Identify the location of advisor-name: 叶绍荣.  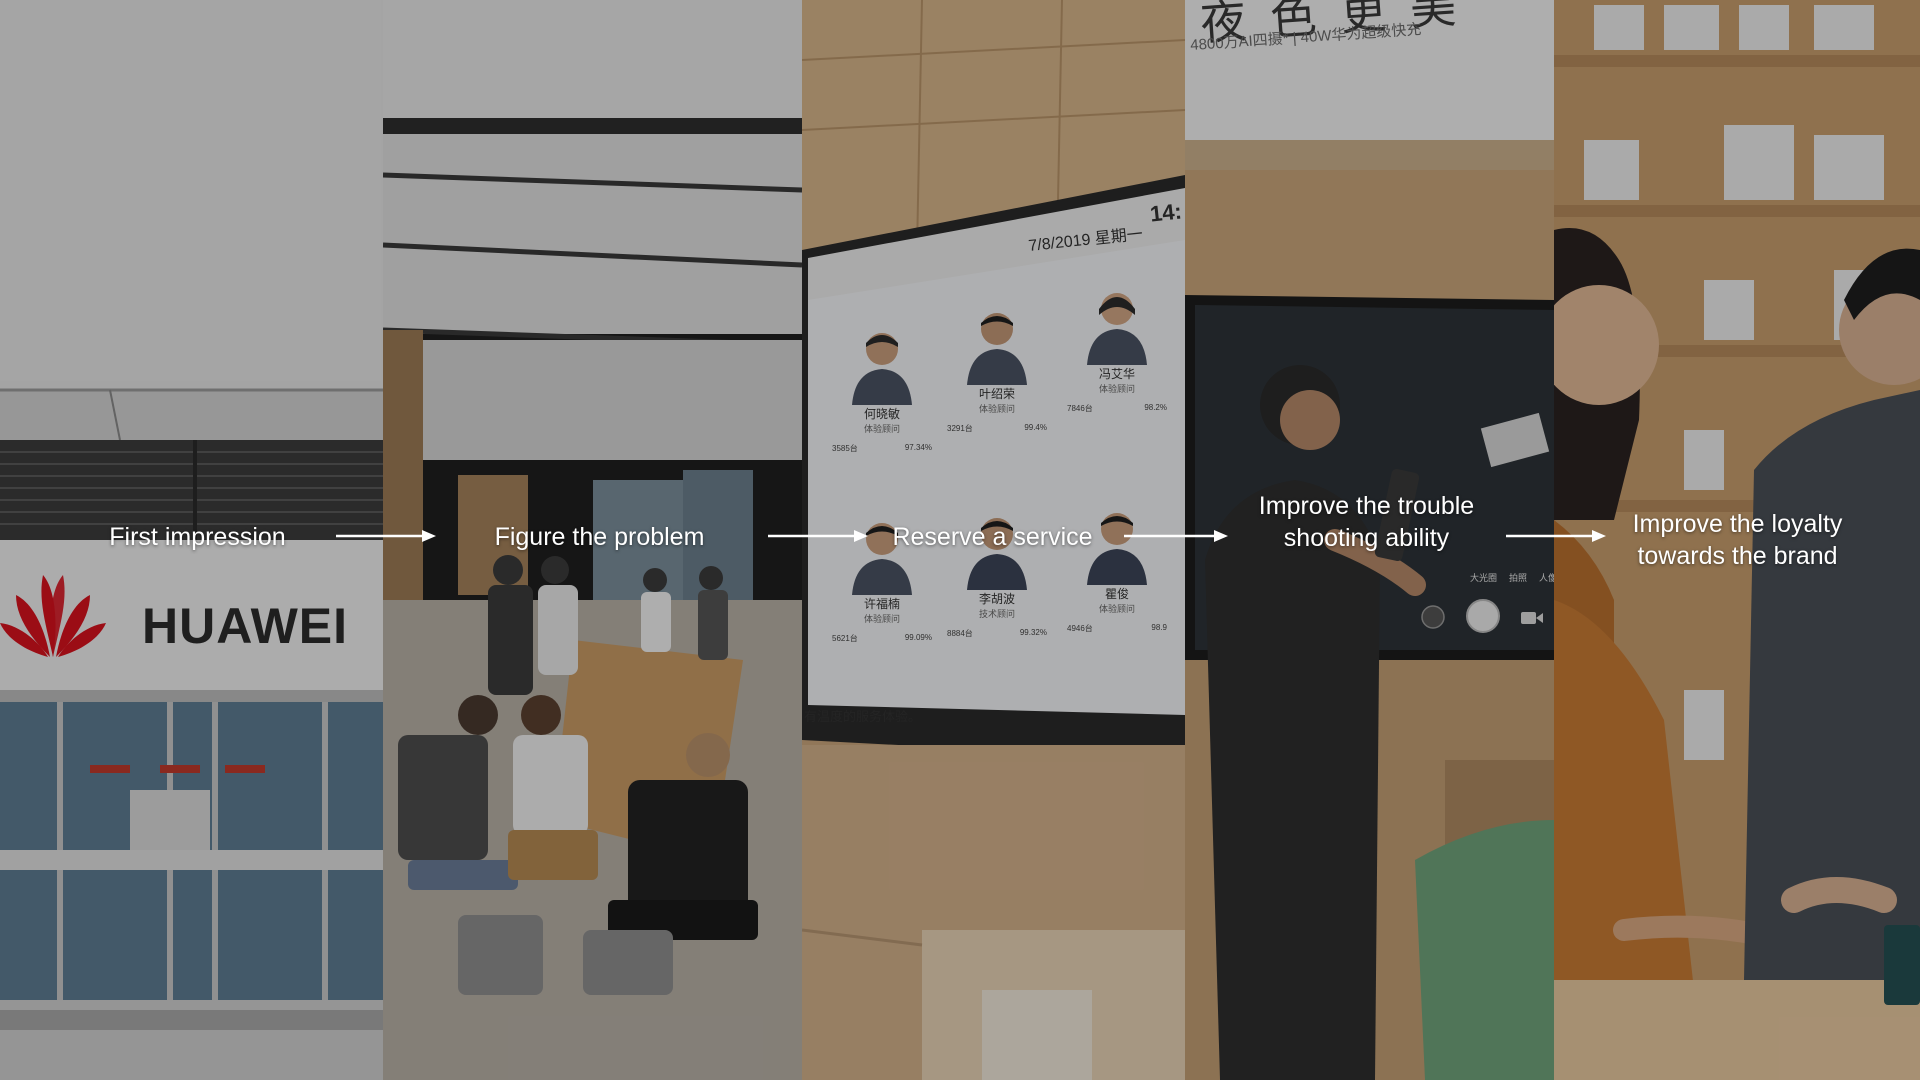
(996, 394).